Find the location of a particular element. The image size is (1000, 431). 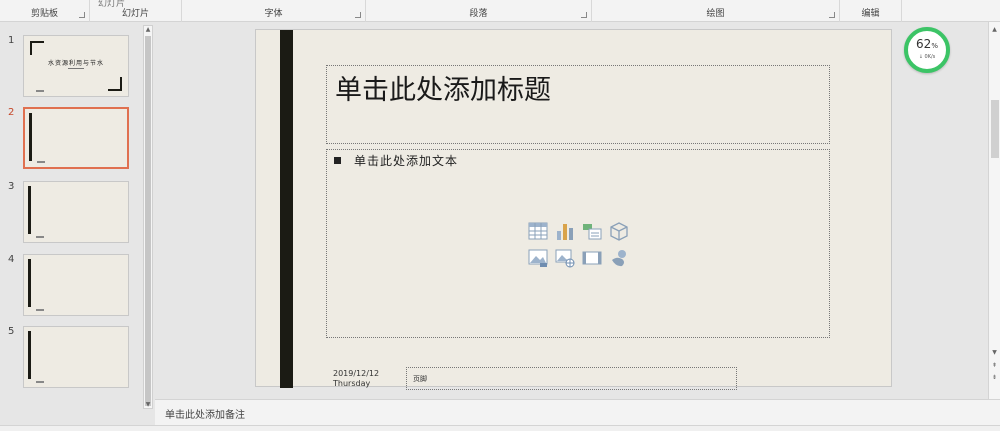

ribbon-group-font: 字体 is located at coordinates (274, 11).